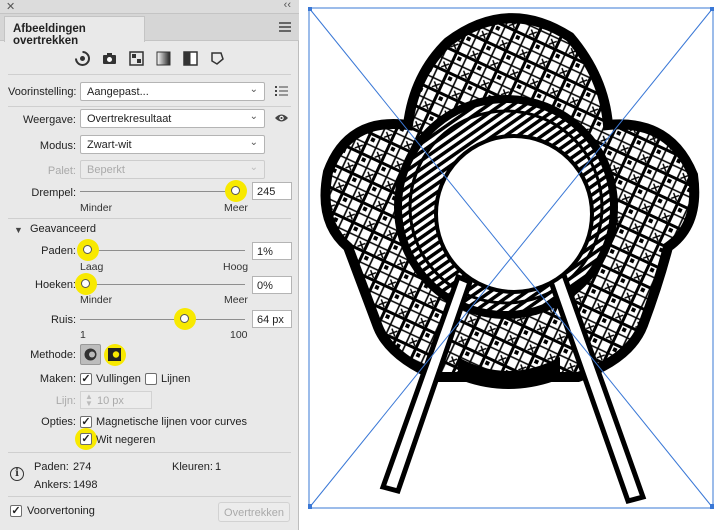 This screenshot has height=530, width=715. I want to click on threshold-value-field: 245, so click(272, 191).